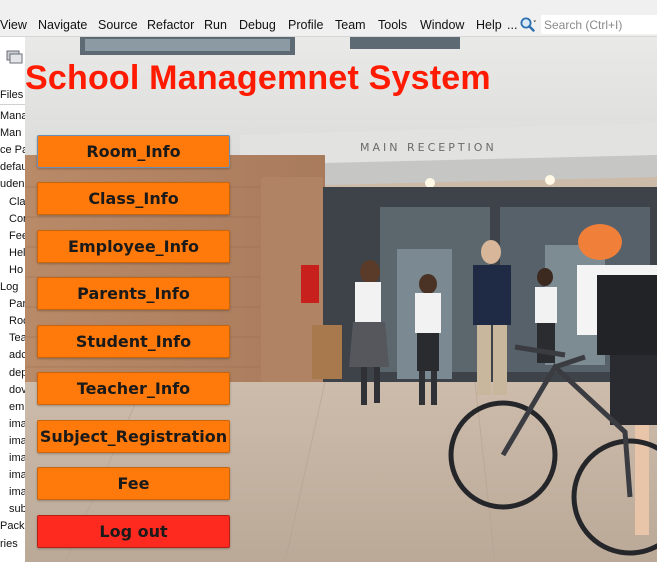 The height and width of the screenshot is (562, 657). What do you see at coordinates (17, 355) in the screenshot?
I see `tree-item: adc` at bounding box center [17, 355].